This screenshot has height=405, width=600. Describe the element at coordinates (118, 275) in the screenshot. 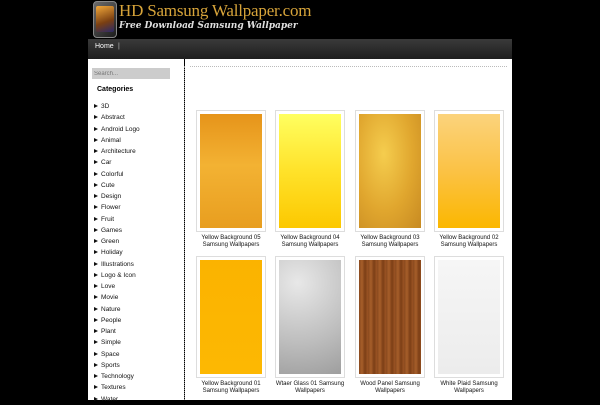

I see `category-label: Logo & Icon` at that location.